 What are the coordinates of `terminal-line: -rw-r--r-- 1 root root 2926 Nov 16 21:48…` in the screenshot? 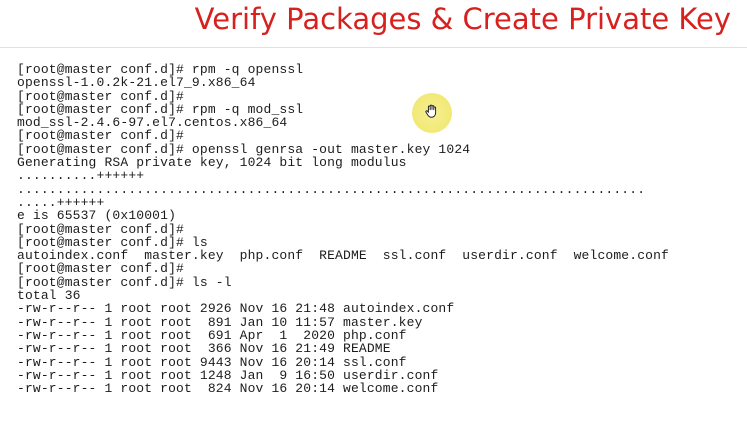 It's located at (236, 309).